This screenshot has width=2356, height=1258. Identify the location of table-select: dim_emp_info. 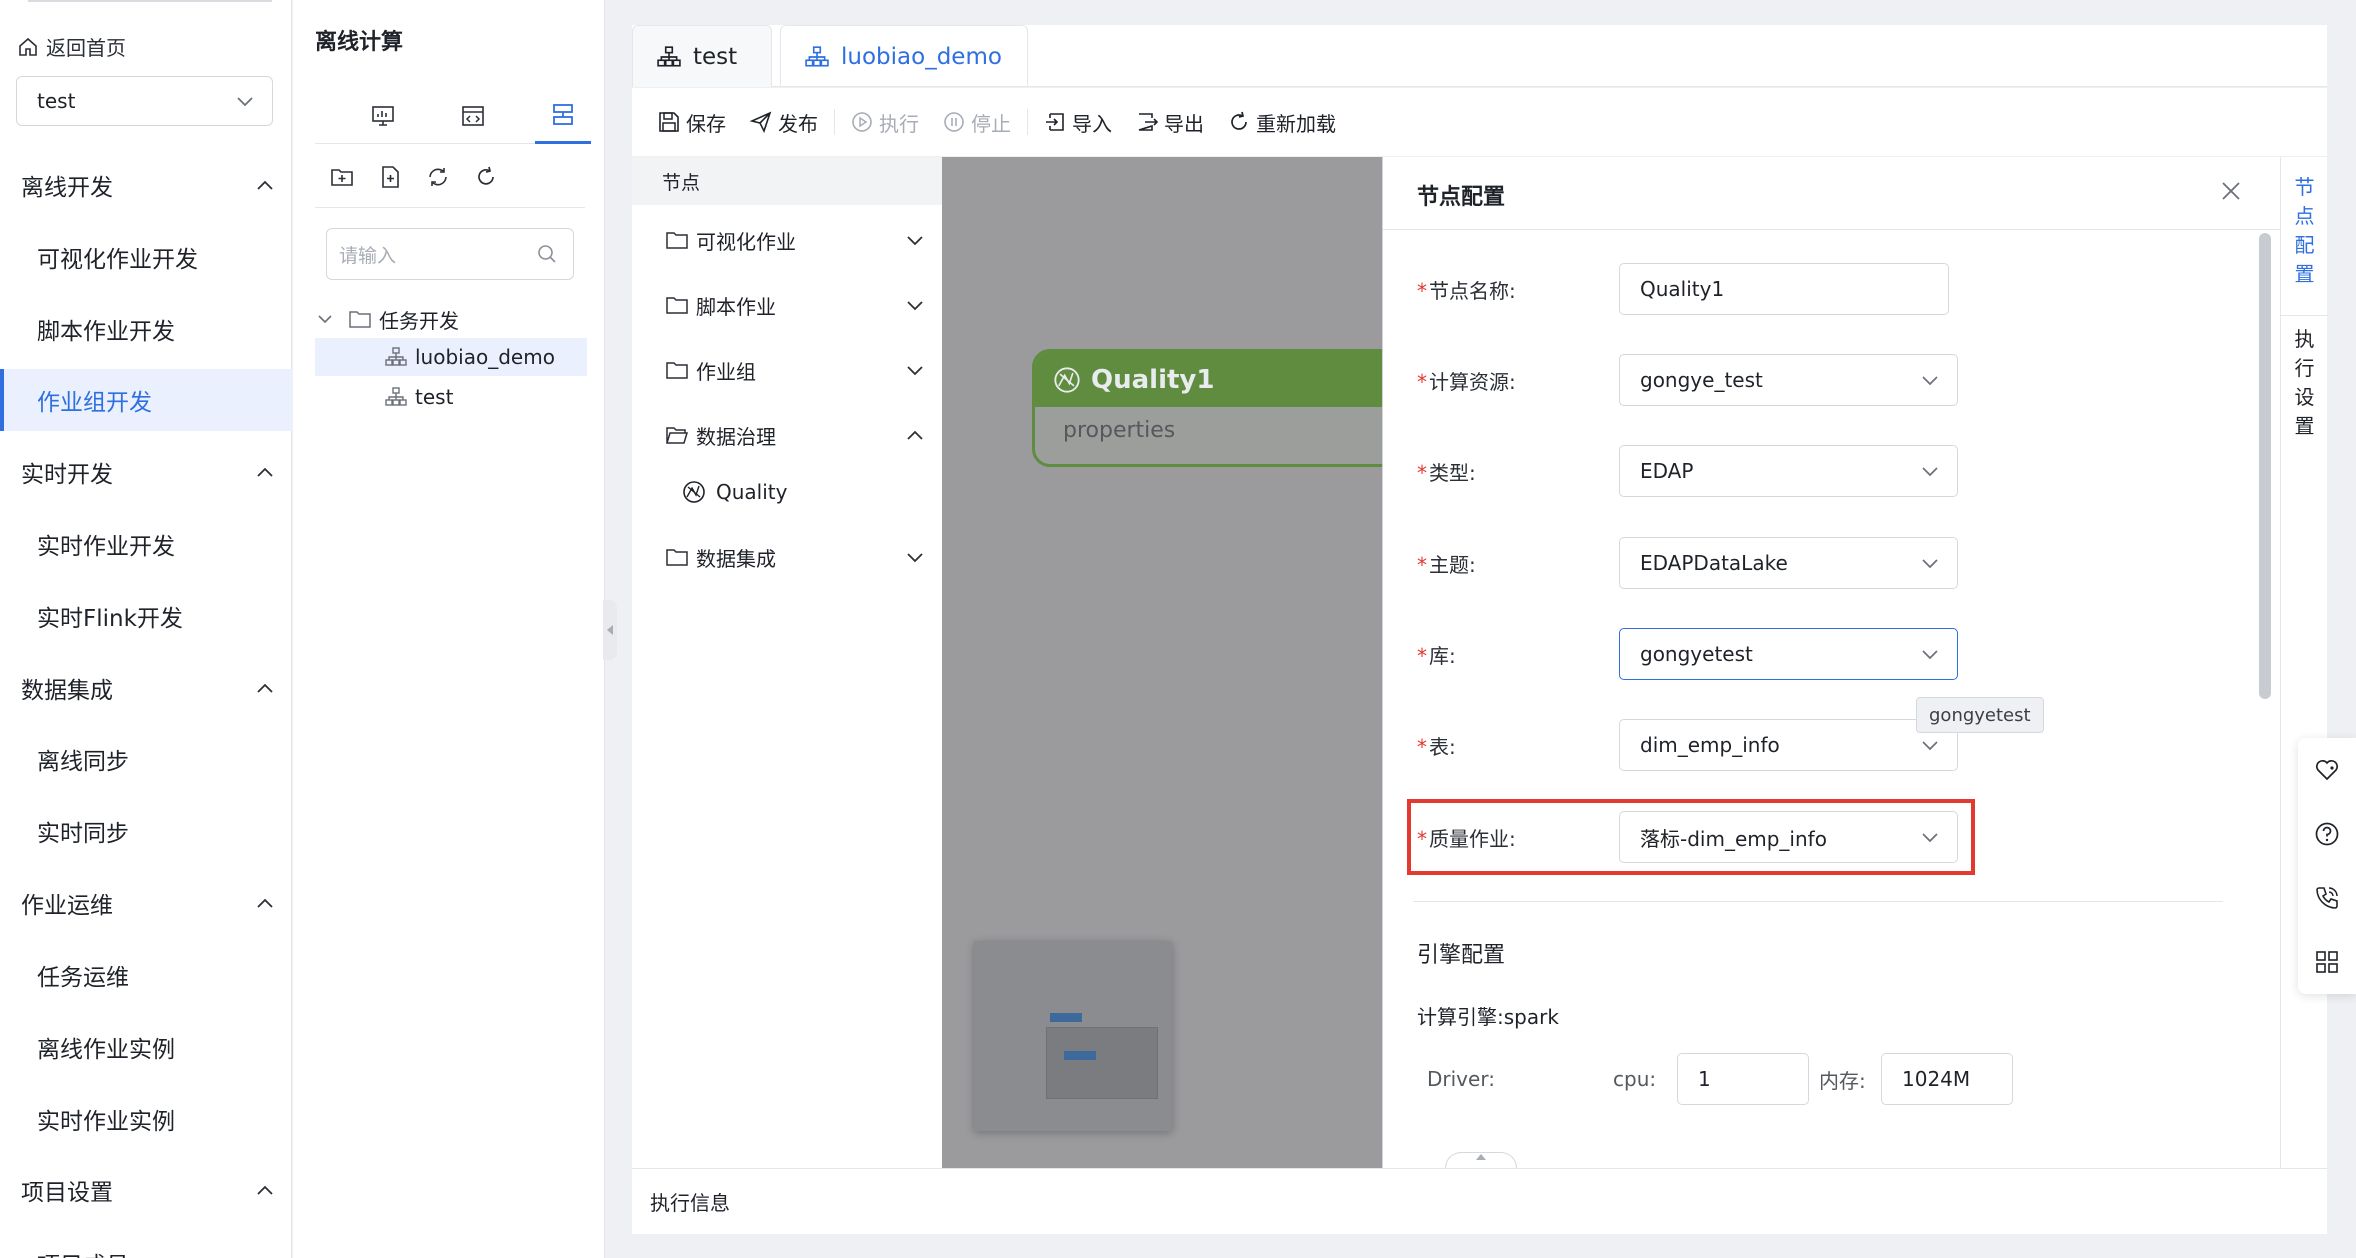
(1788, 745).